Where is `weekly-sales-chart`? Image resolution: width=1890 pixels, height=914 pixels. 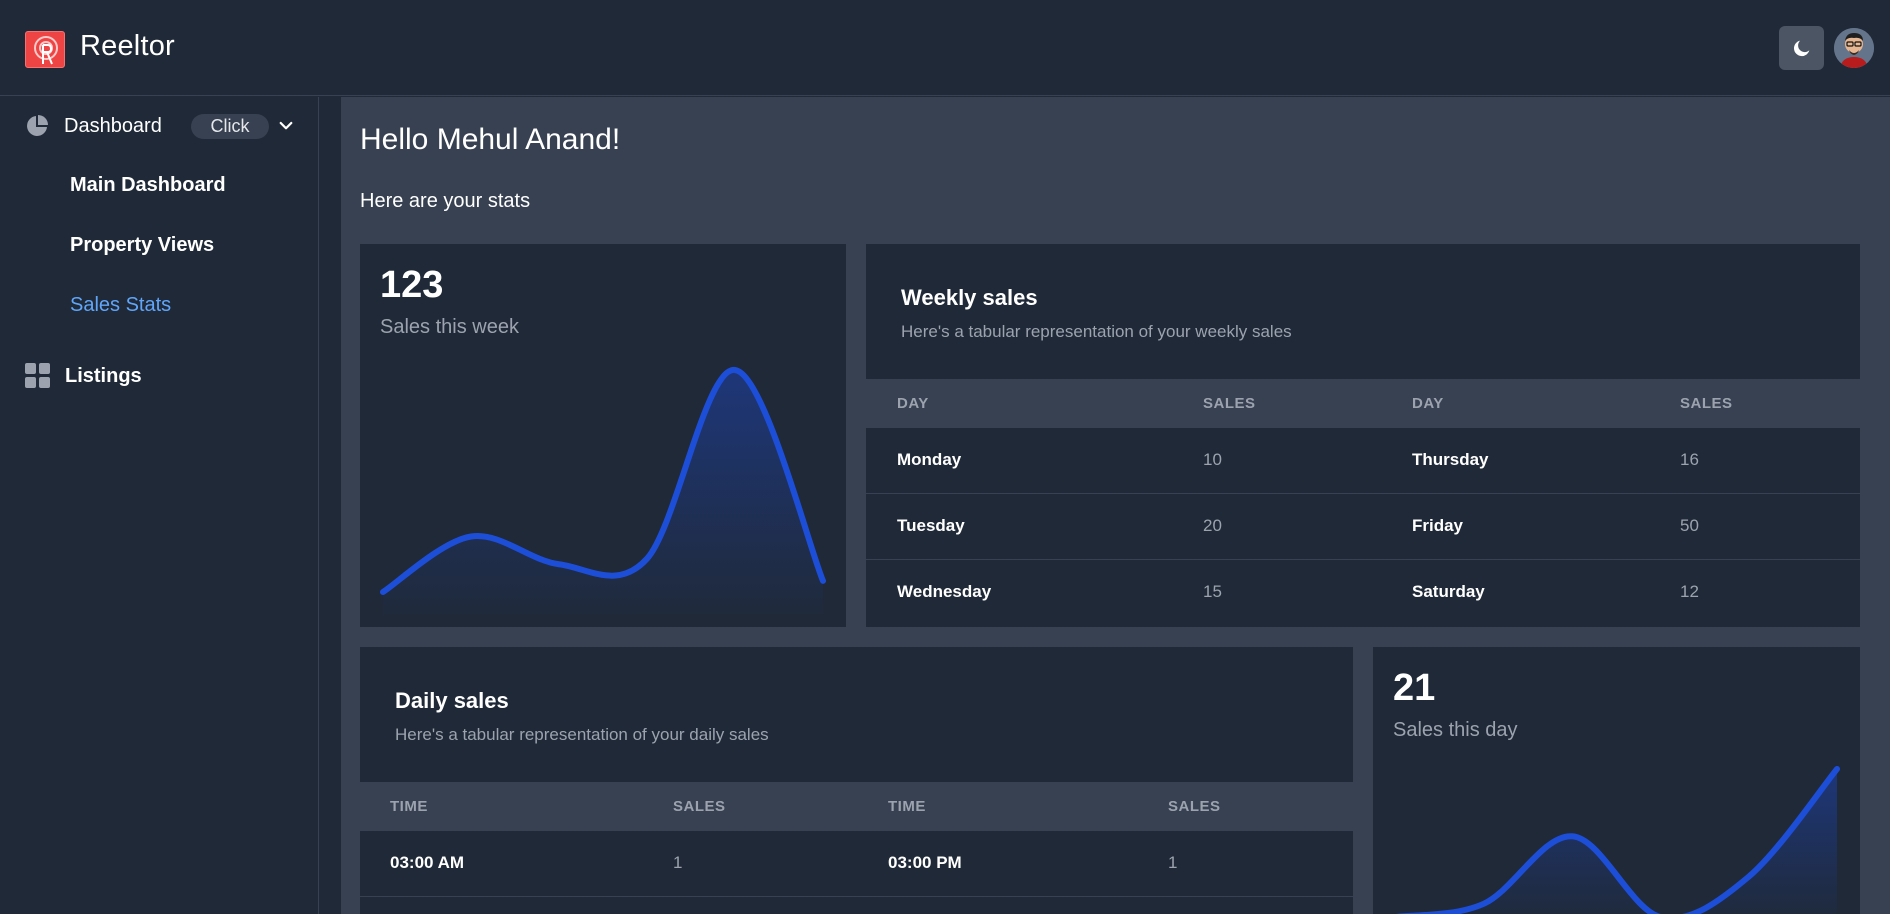 weekly-sales-chart is located at coordinates (603, 490).